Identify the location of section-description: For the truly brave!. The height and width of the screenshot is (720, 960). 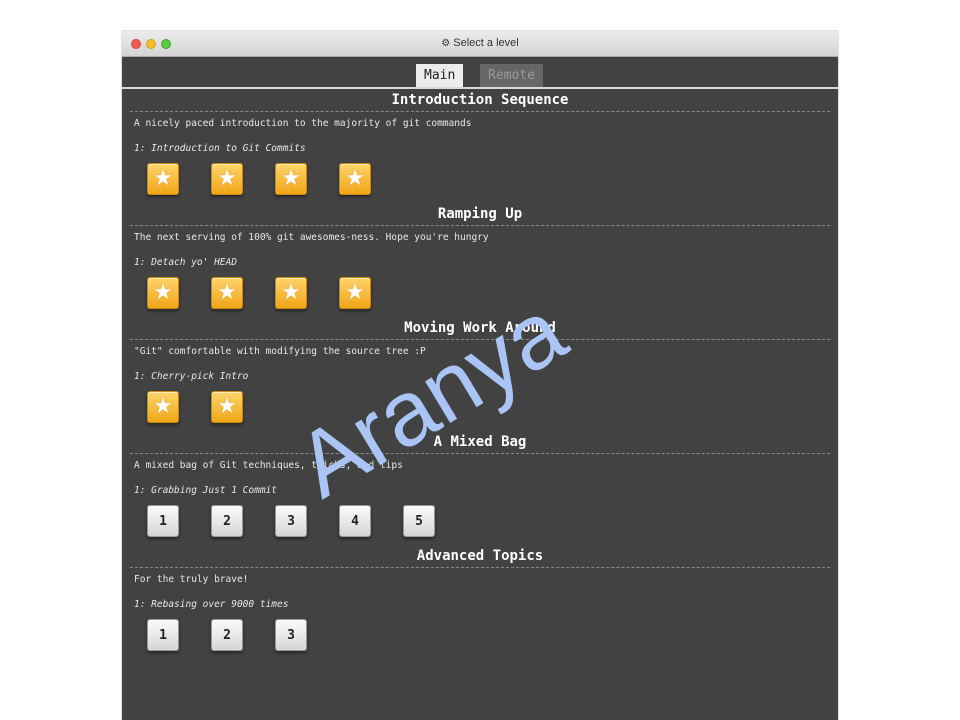
(191, 579).